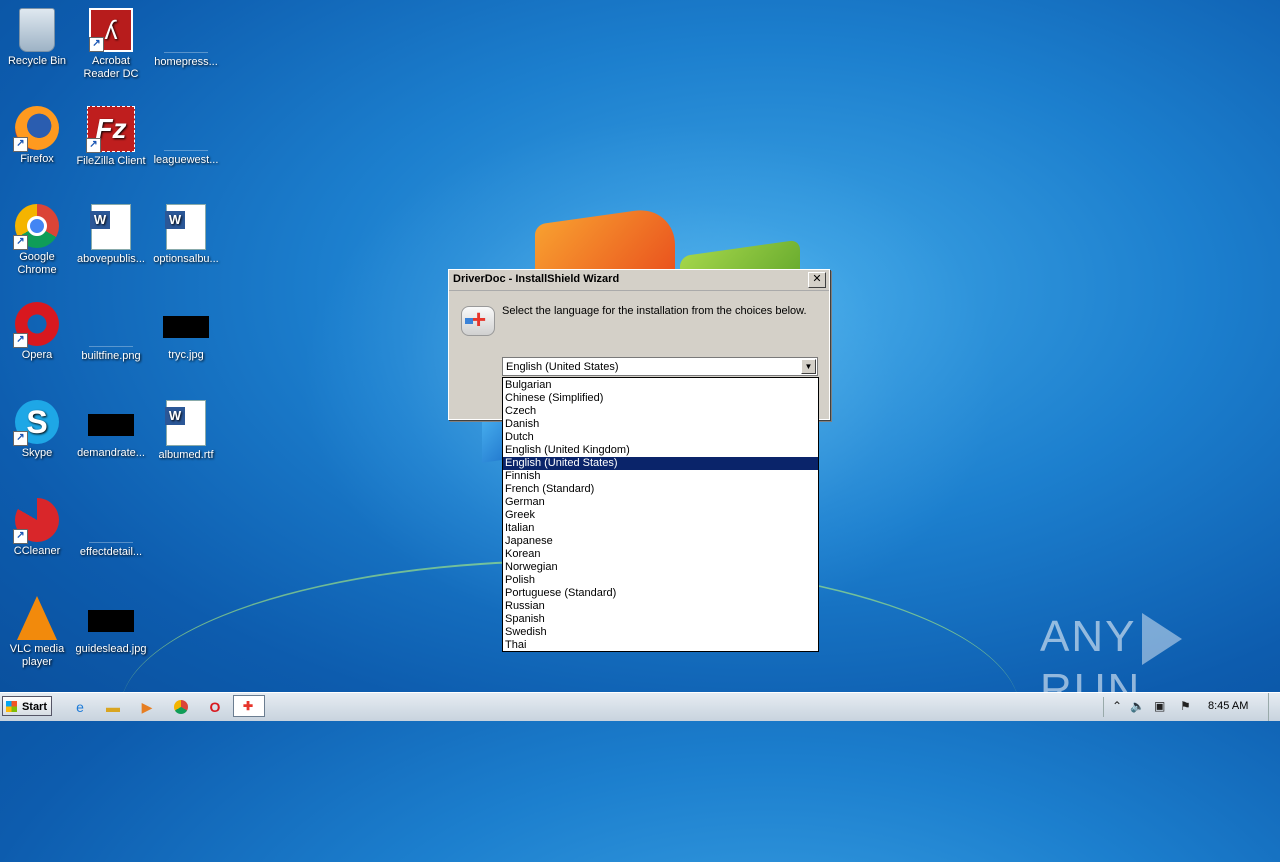  Describe the element at coordinates (660, 450) in the screenshot. I see `language-option: English (United Kingdom)` at that location.